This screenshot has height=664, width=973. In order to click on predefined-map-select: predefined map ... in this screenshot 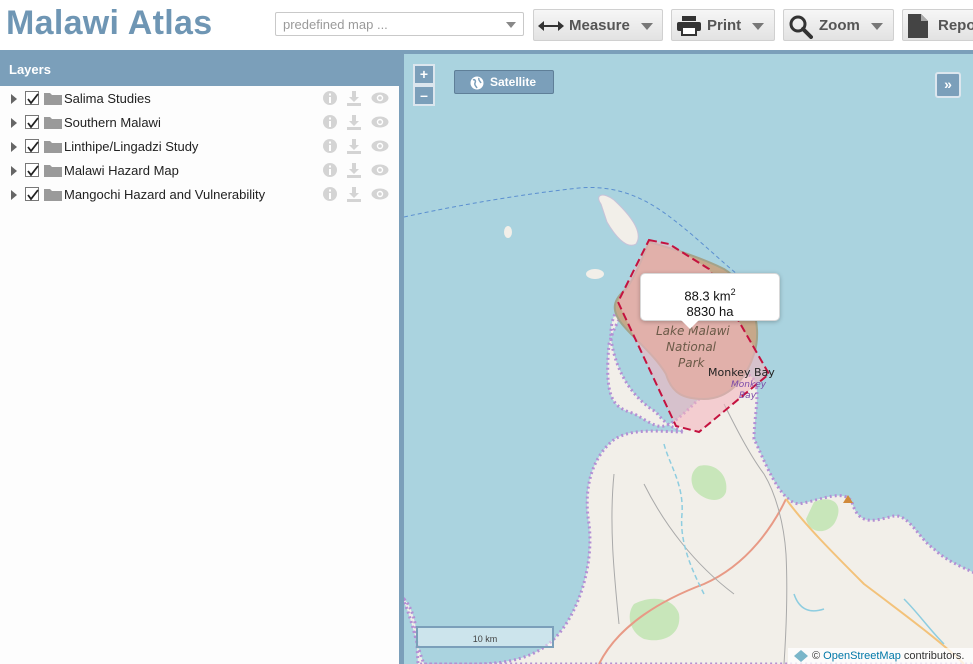, I will do `click(399, 24)`.